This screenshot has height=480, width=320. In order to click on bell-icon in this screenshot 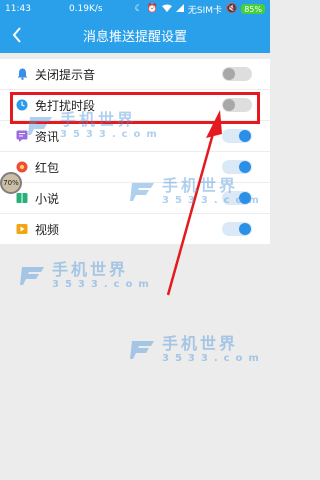, I will do `click(22, 74)`.